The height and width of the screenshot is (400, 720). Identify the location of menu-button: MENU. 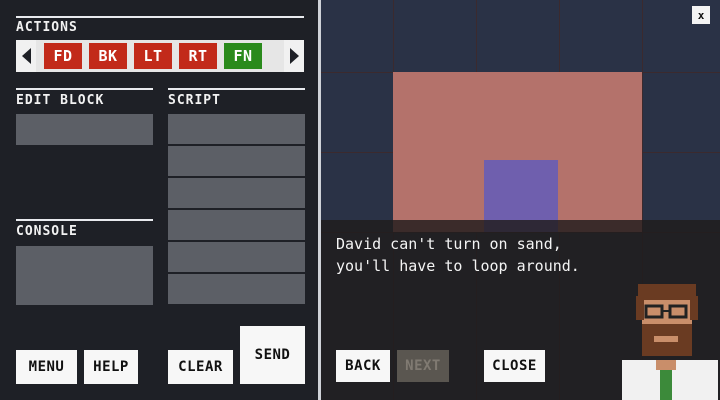
(46, 367).